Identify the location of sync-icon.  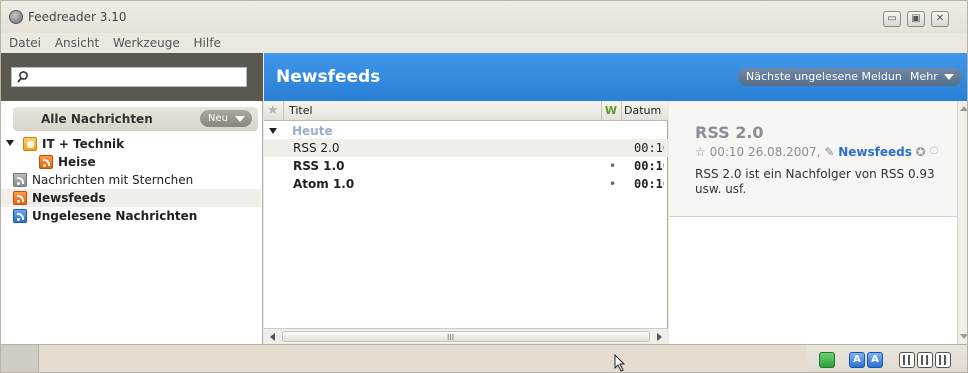
(827, 360).